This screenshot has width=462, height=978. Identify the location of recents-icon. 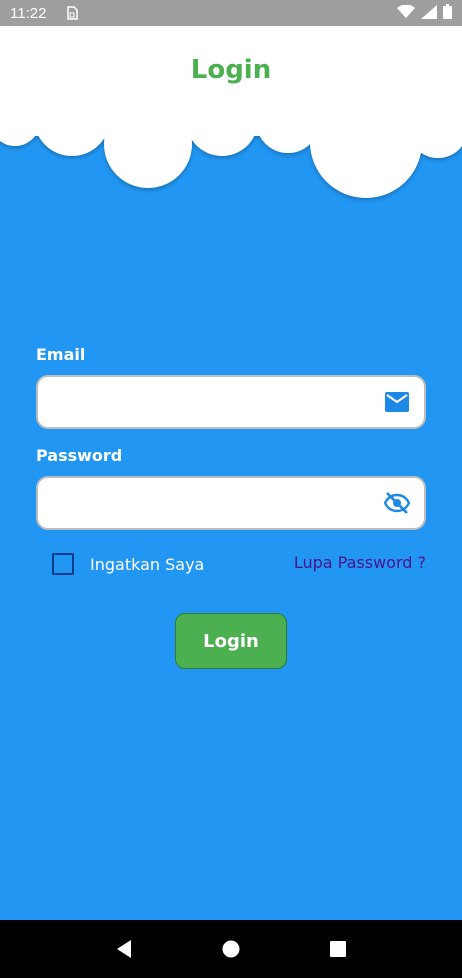
(338, 949).